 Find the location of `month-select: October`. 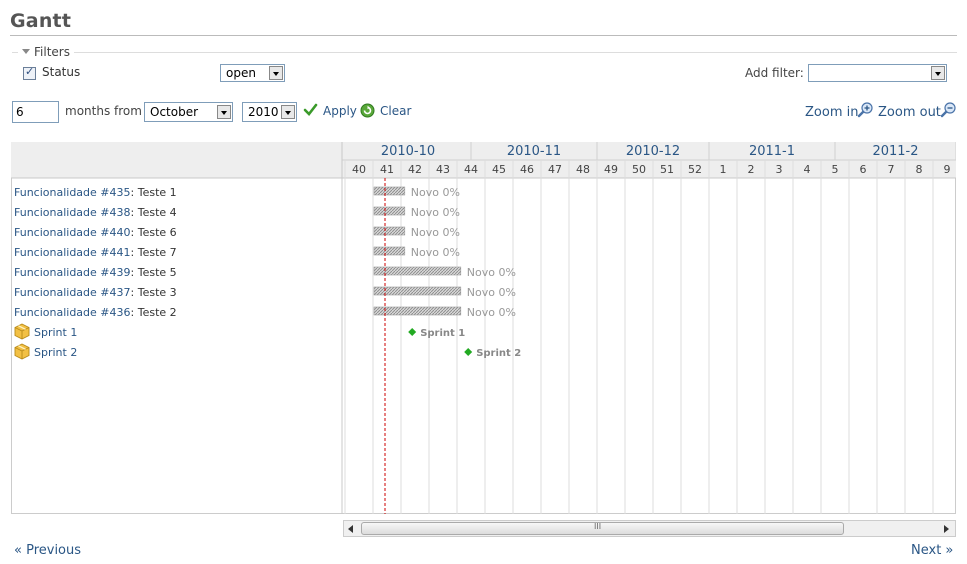

month-select: October is located at coordinates (188, 112).